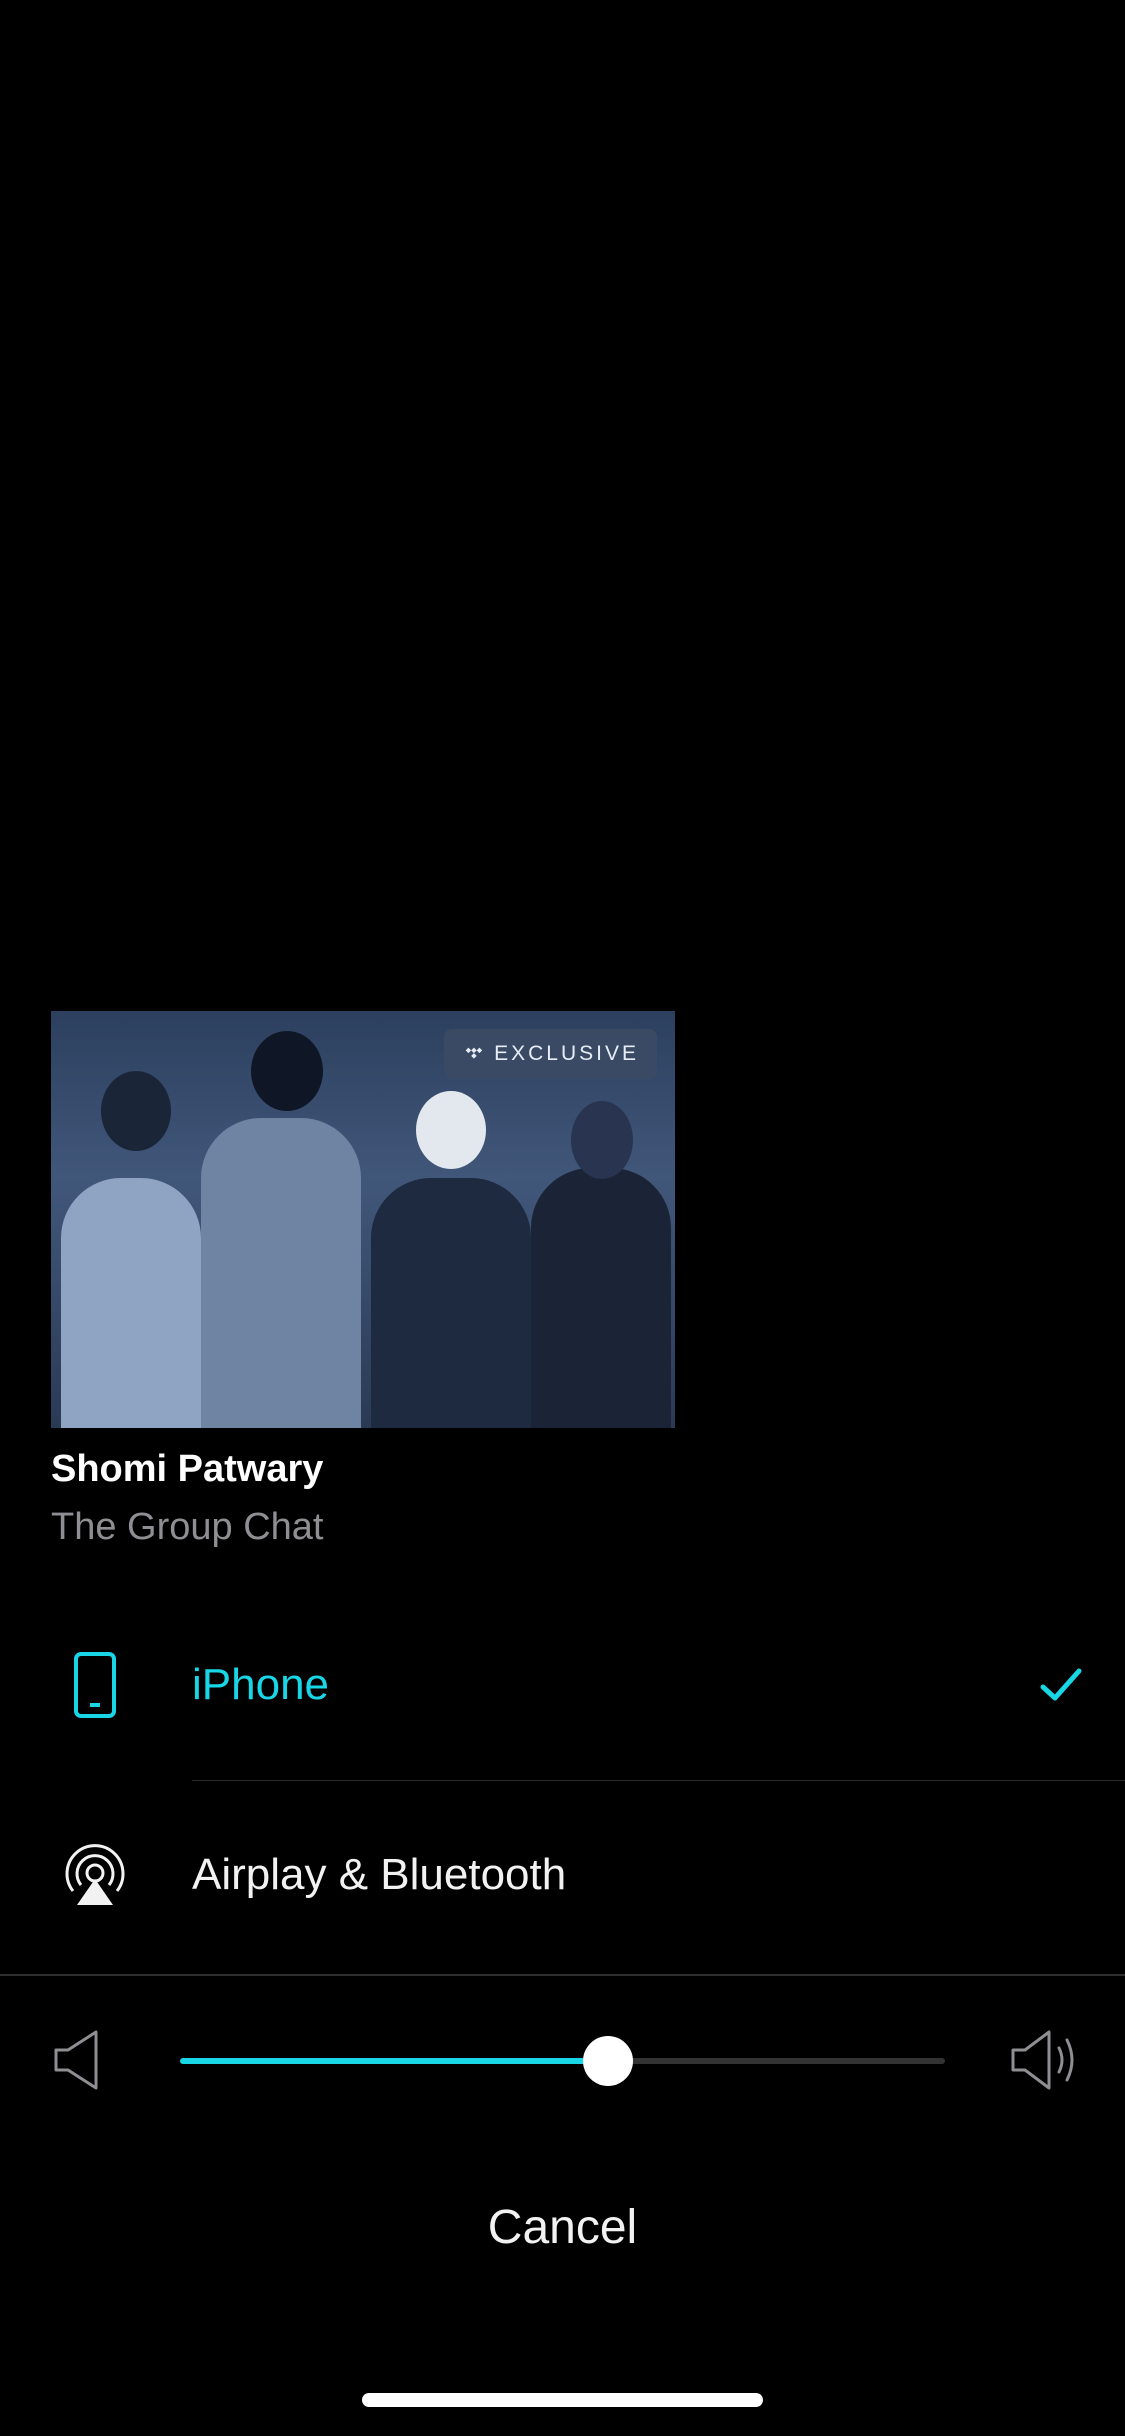 The image size is (1125, 2436). Describe the element at coordinates (95, 1685) in the screenshot. I see `phone-icon` at that location.